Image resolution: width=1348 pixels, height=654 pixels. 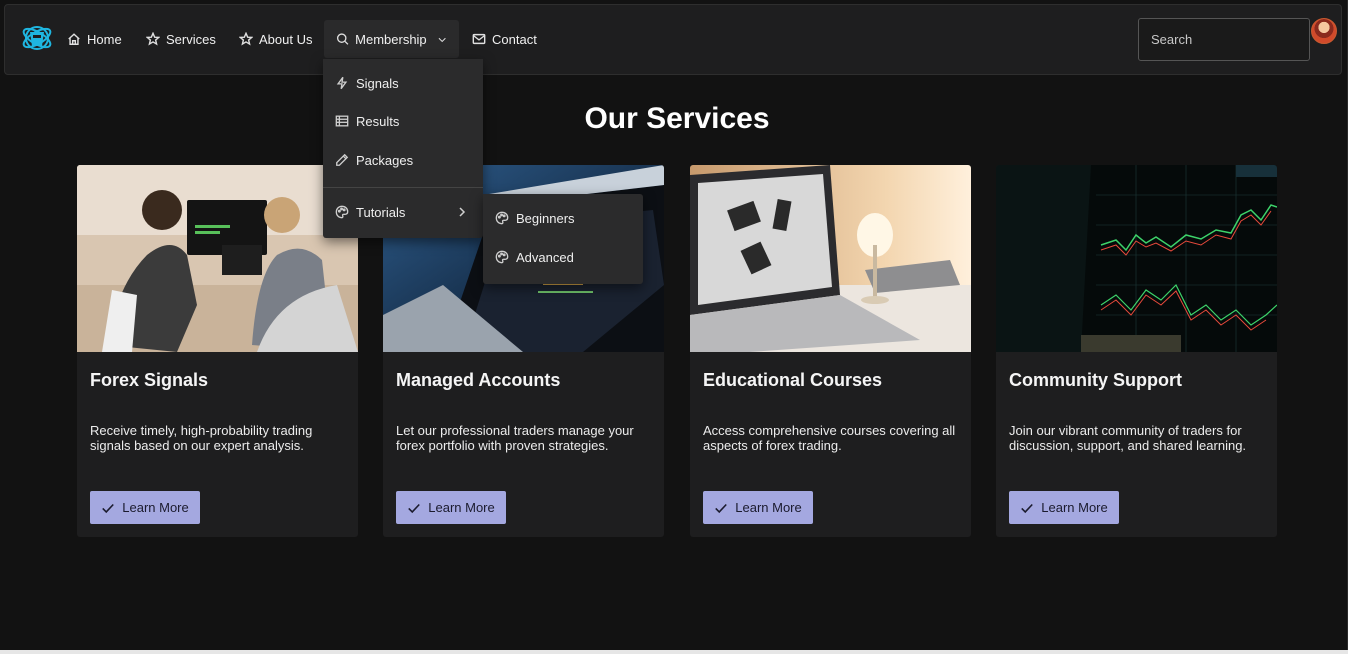 What do you see at coordinates (442, 39) in the screenshot?
I see `chevron-down-icon` at bounding box center [442, 39].